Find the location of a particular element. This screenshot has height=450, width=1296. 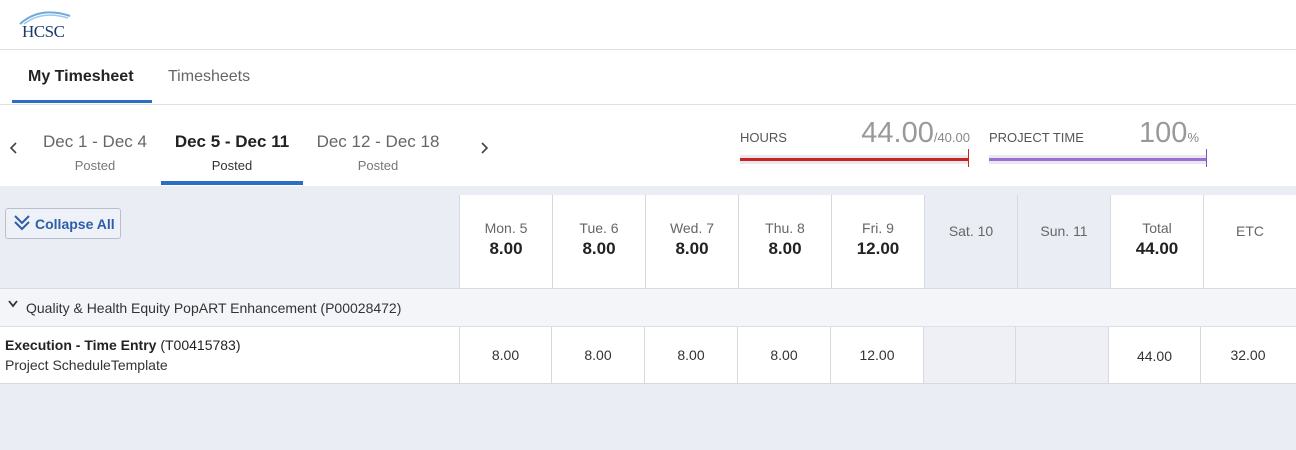

project-time-unit: % is located at coordinates (1193, 137).